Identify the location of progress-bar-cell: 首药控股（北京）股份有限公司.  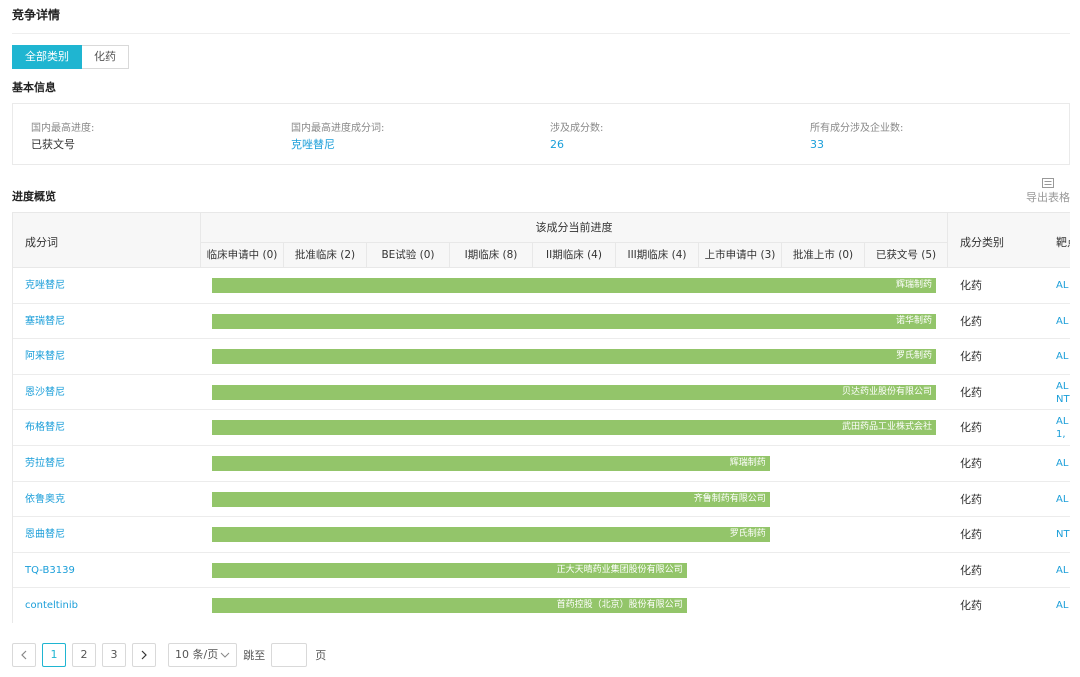
(574, 605).